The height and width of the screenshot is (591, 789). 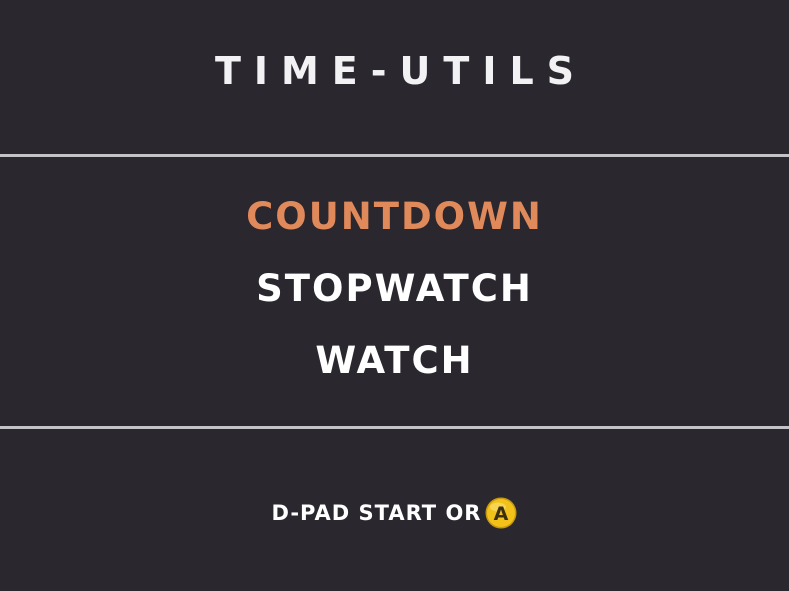 What do you see at coordinates (394, 222) in the screenshot?
I see `menu-item-countdown: COUNTDOWN` at bounding box center [394, 222].